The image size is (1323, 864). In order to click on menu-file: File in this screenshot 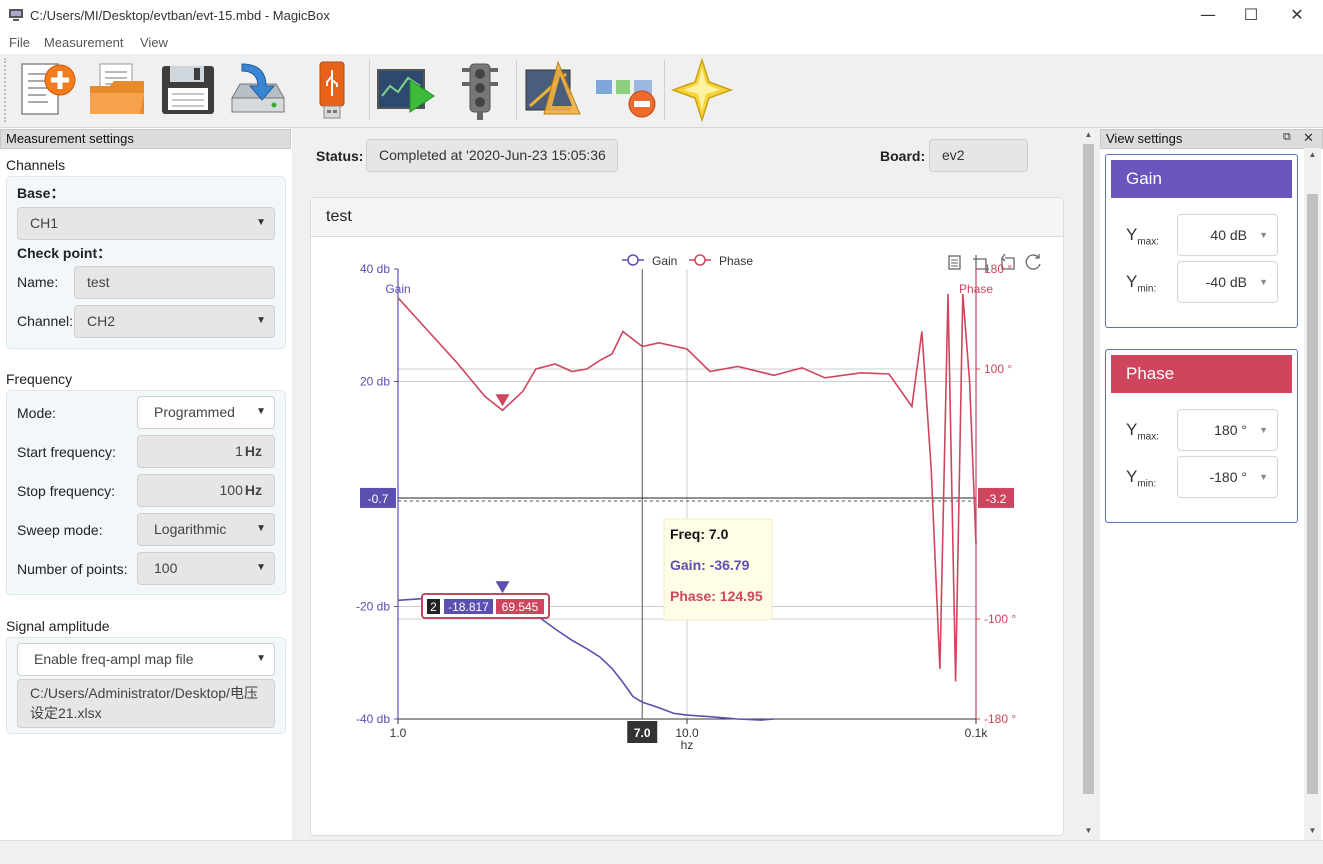, I will do `click(19, 42)`.